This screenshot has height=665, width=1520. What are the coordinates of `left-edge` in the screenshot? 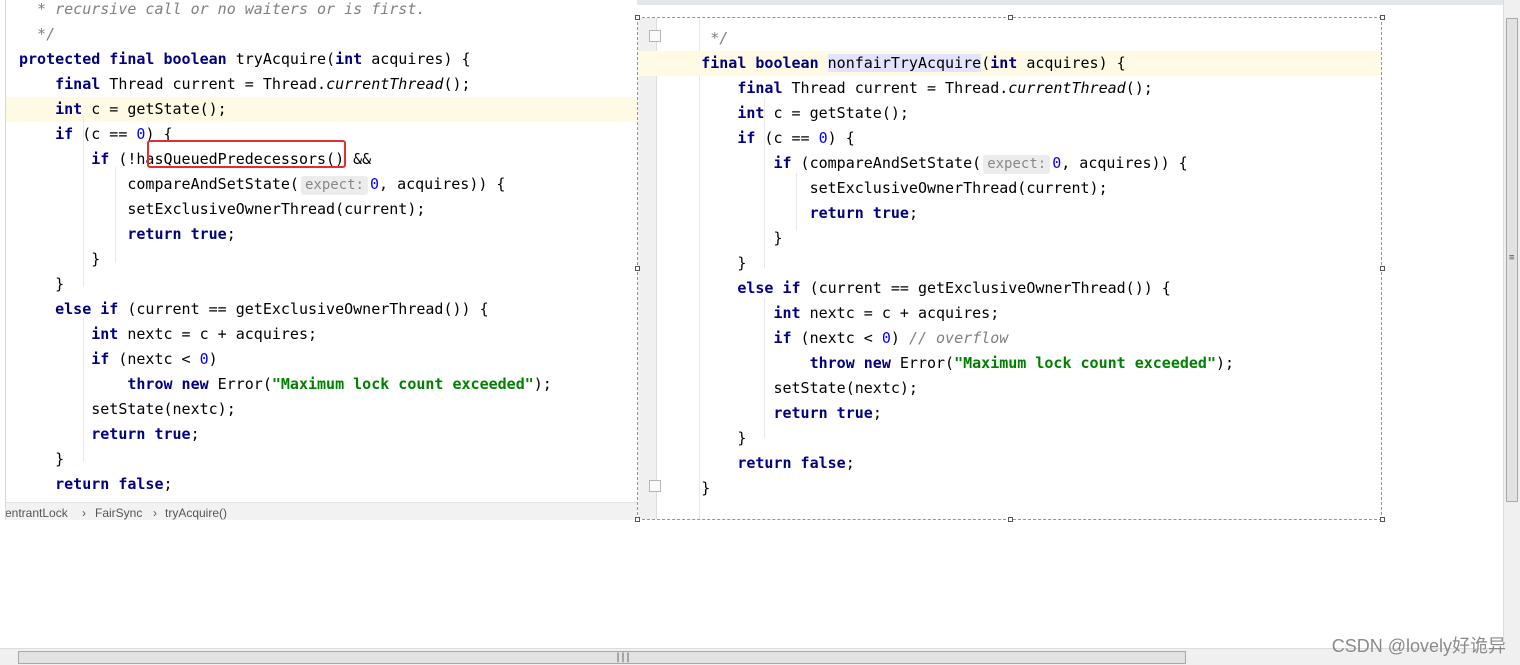 It's located at (3, 260).